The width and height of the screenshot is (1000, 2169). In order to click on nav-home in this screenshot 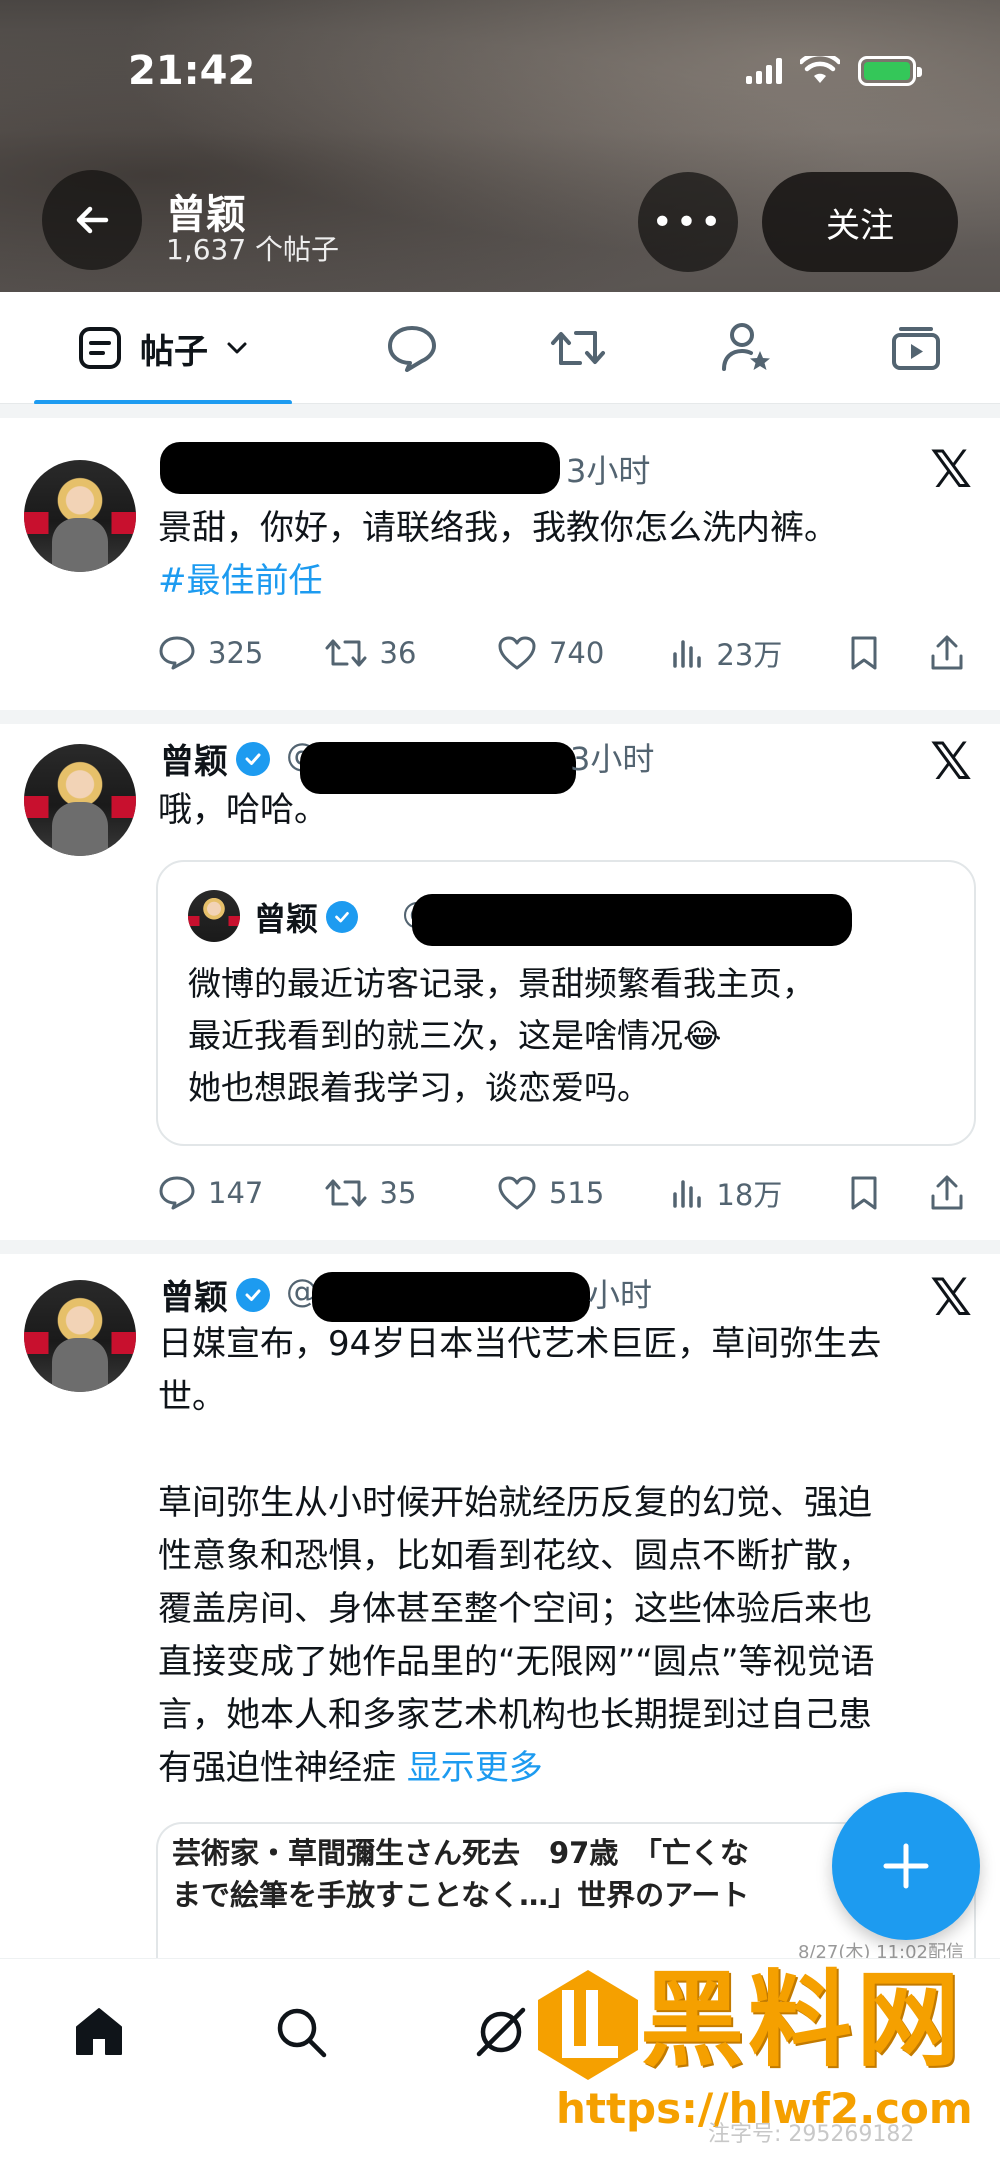, I will do `click(99, 2032)`.